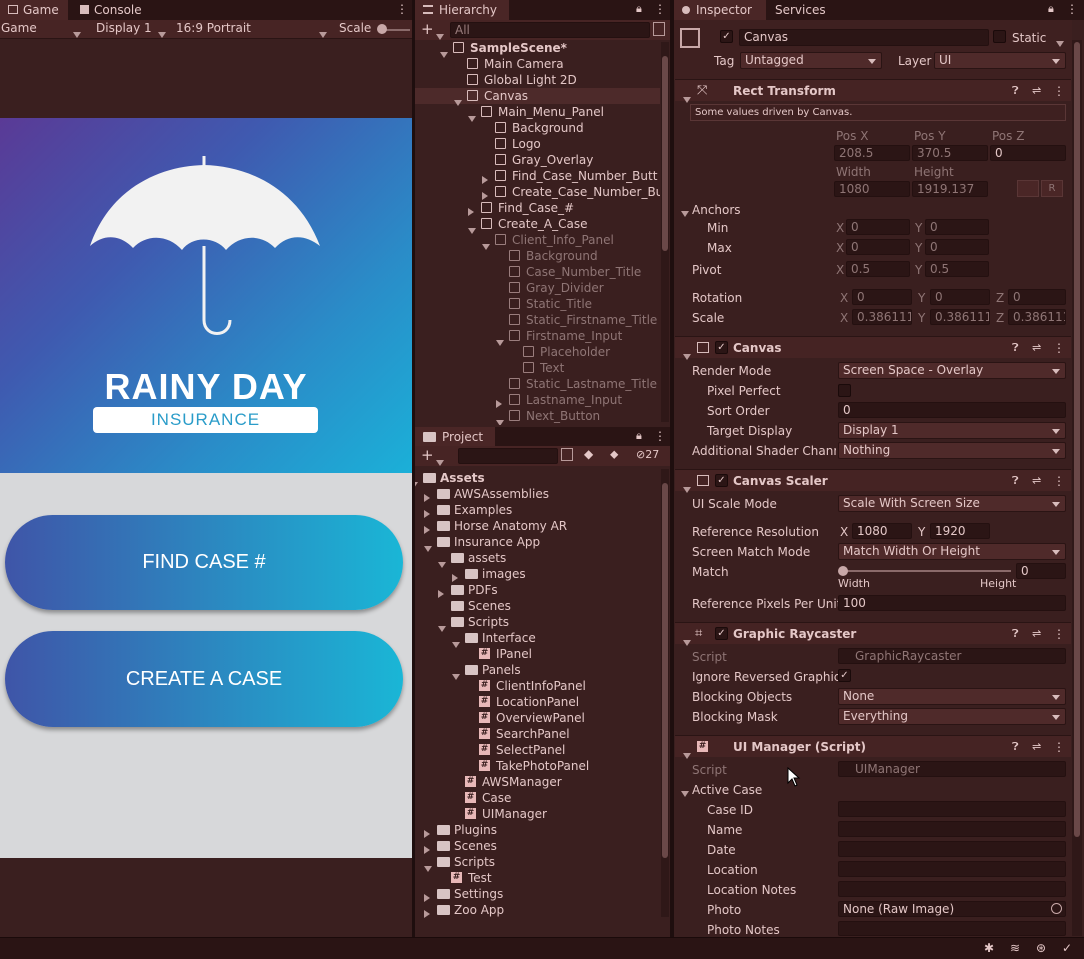  I want to click on project-item: # UIManager, so click(537, 814).